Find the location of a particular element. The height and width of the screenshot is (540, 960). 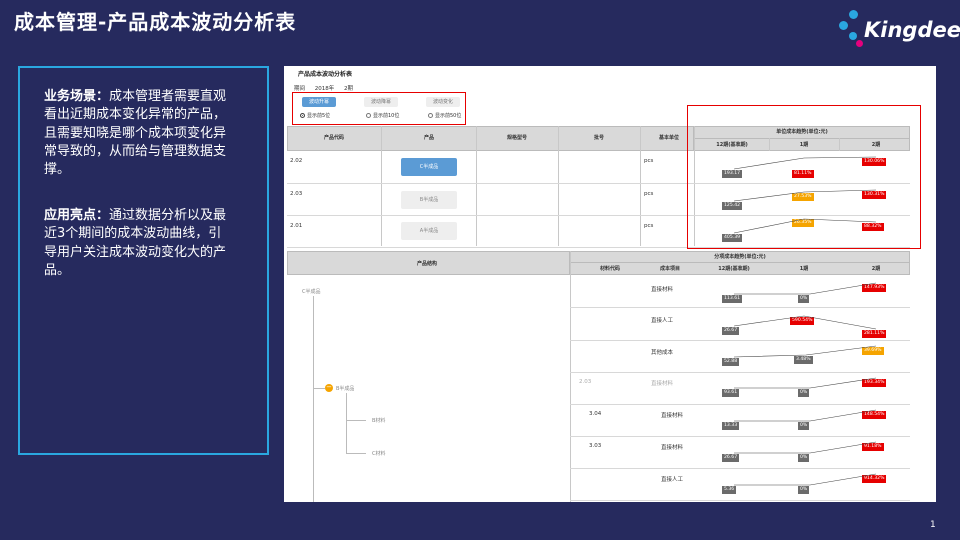

logo-text: Kingdee is located at coordinates (912, 30).